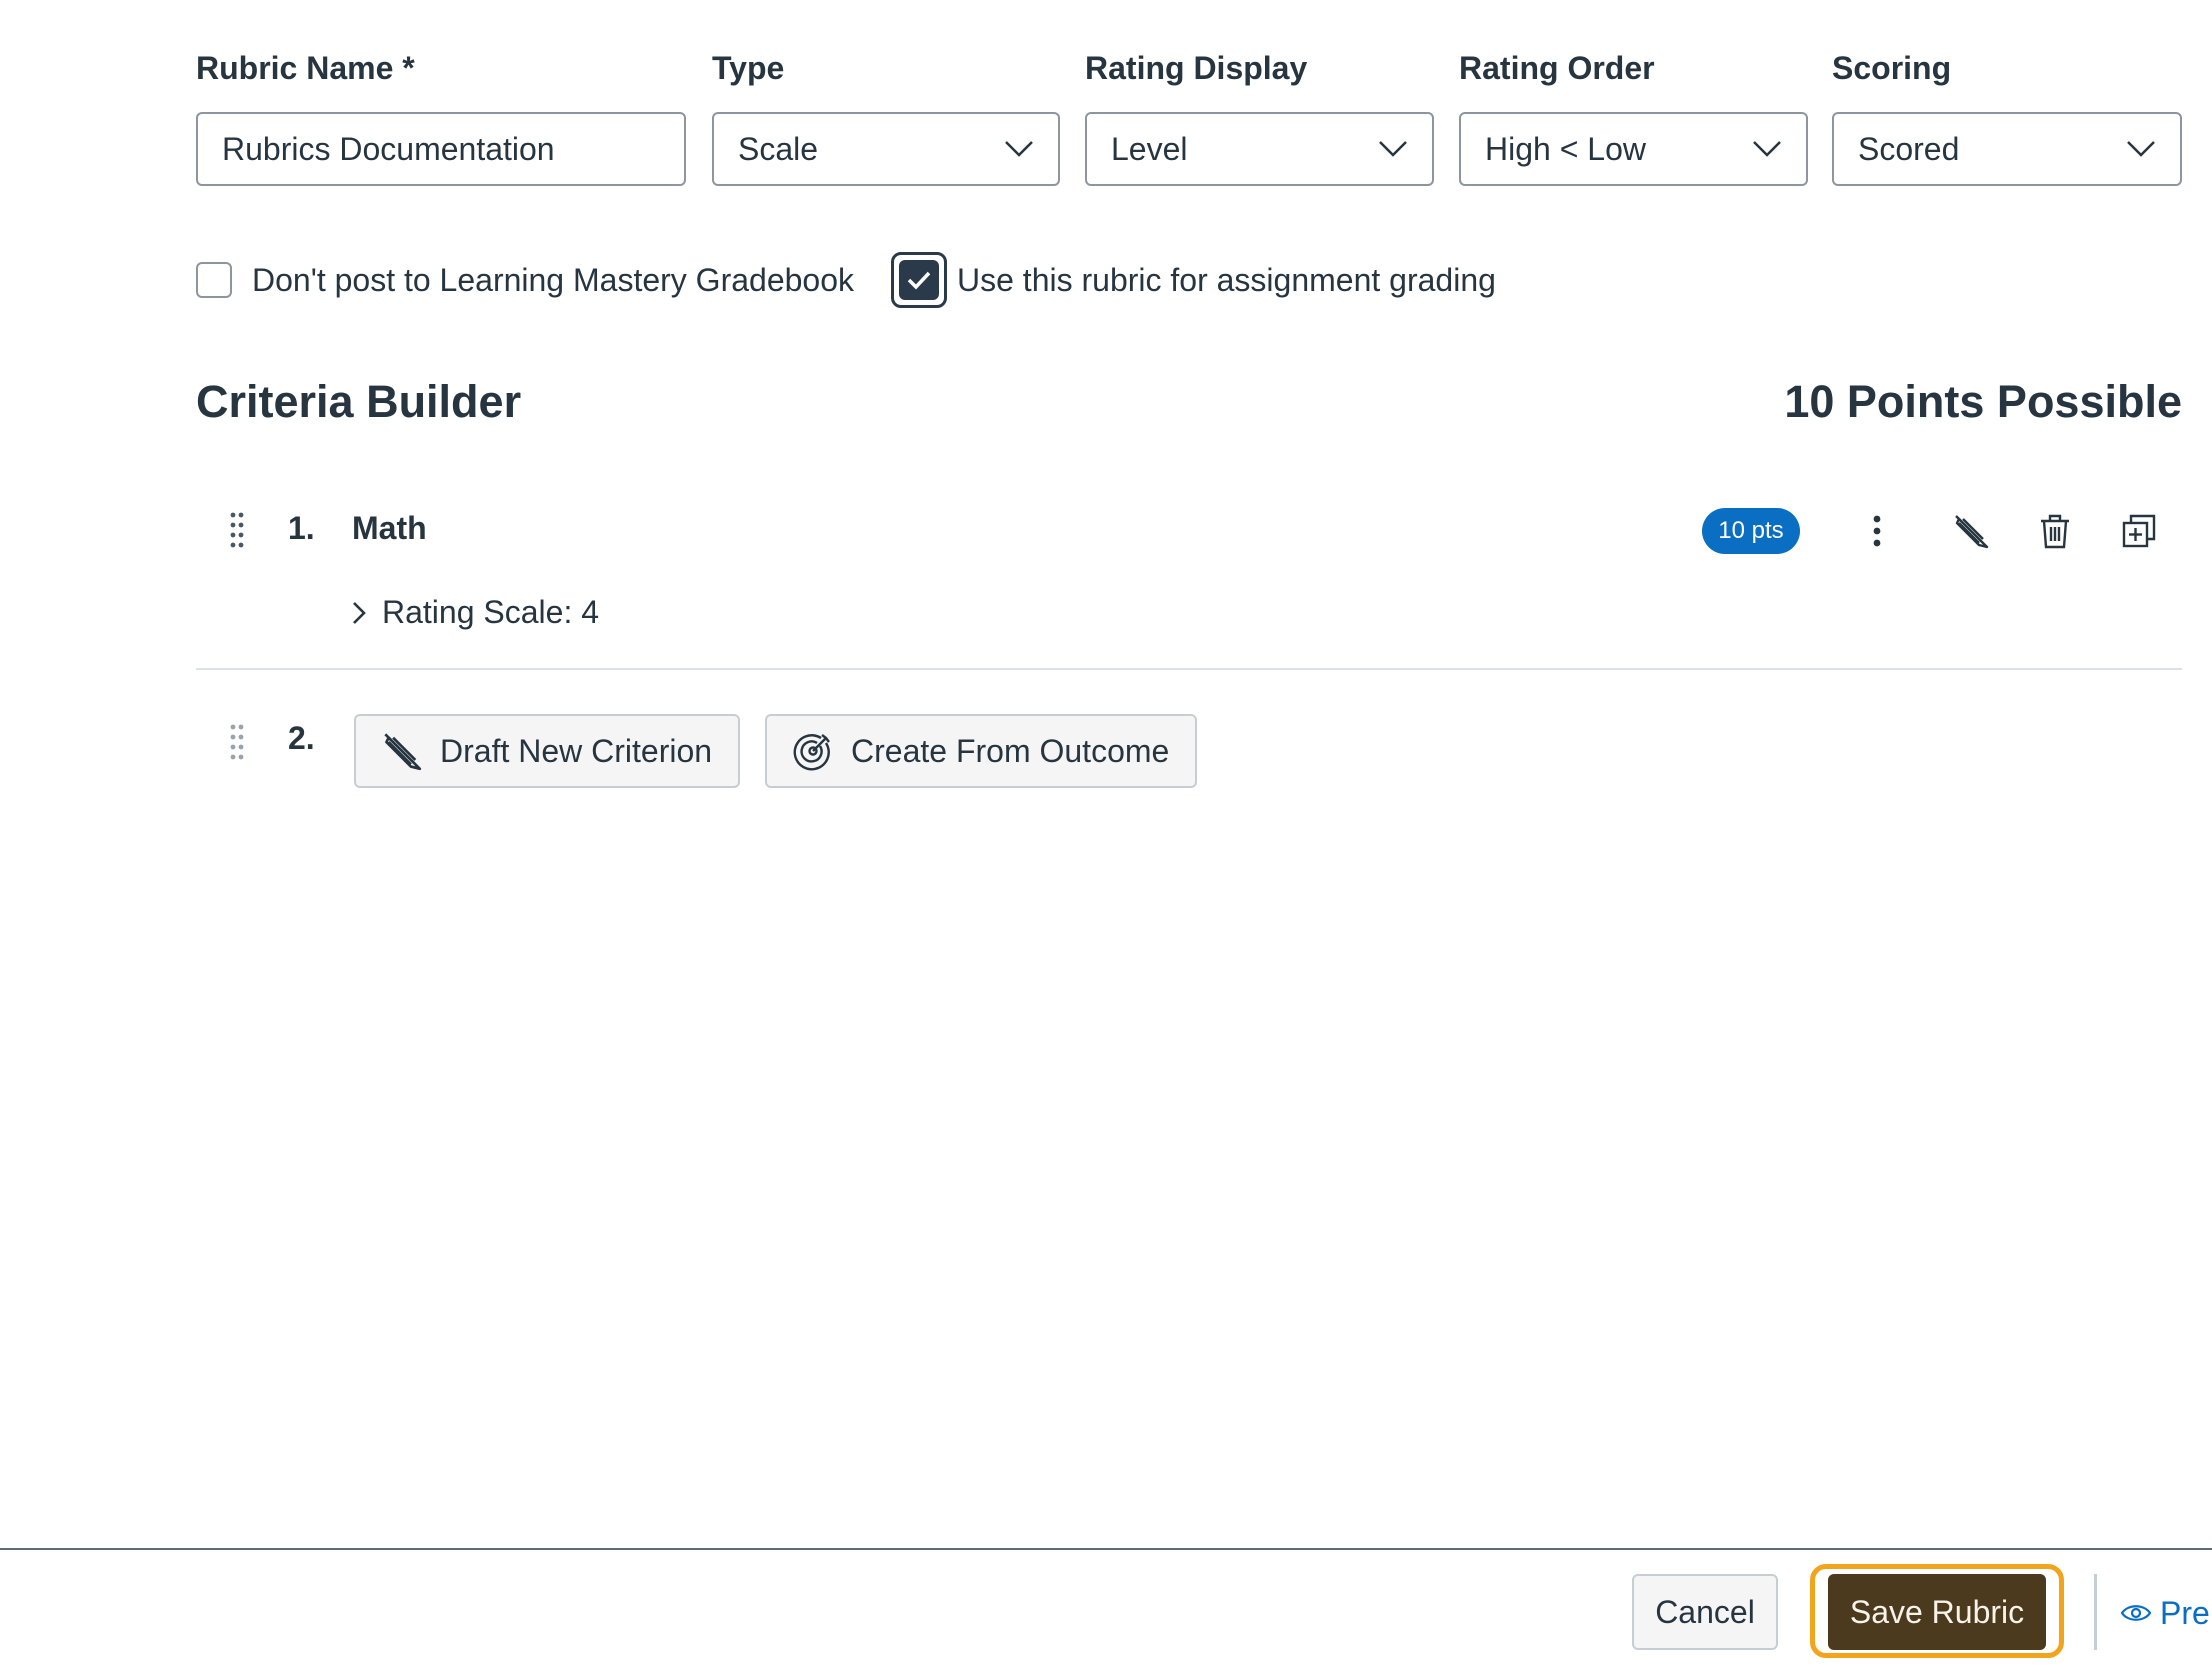 Image resolution: width=2212 pixels, height=1672 pixels. What do you see at coordinates (553, 279) in the screenshot?
I see `dont-post-label: Don't post to Learning Mastery Gradebook` at bounding box center [553, 279].